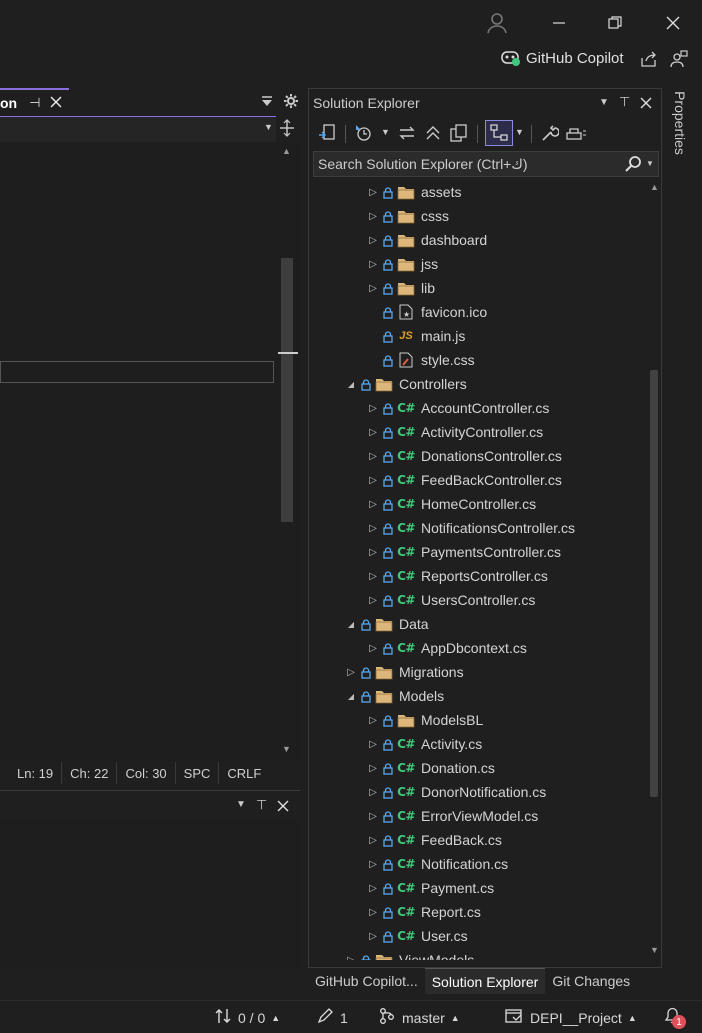 The image size is (702, 1033). Describe the element at coordinates (286, 151) in the screenshot. I see `scroll-up-icon: ▲` at that location.